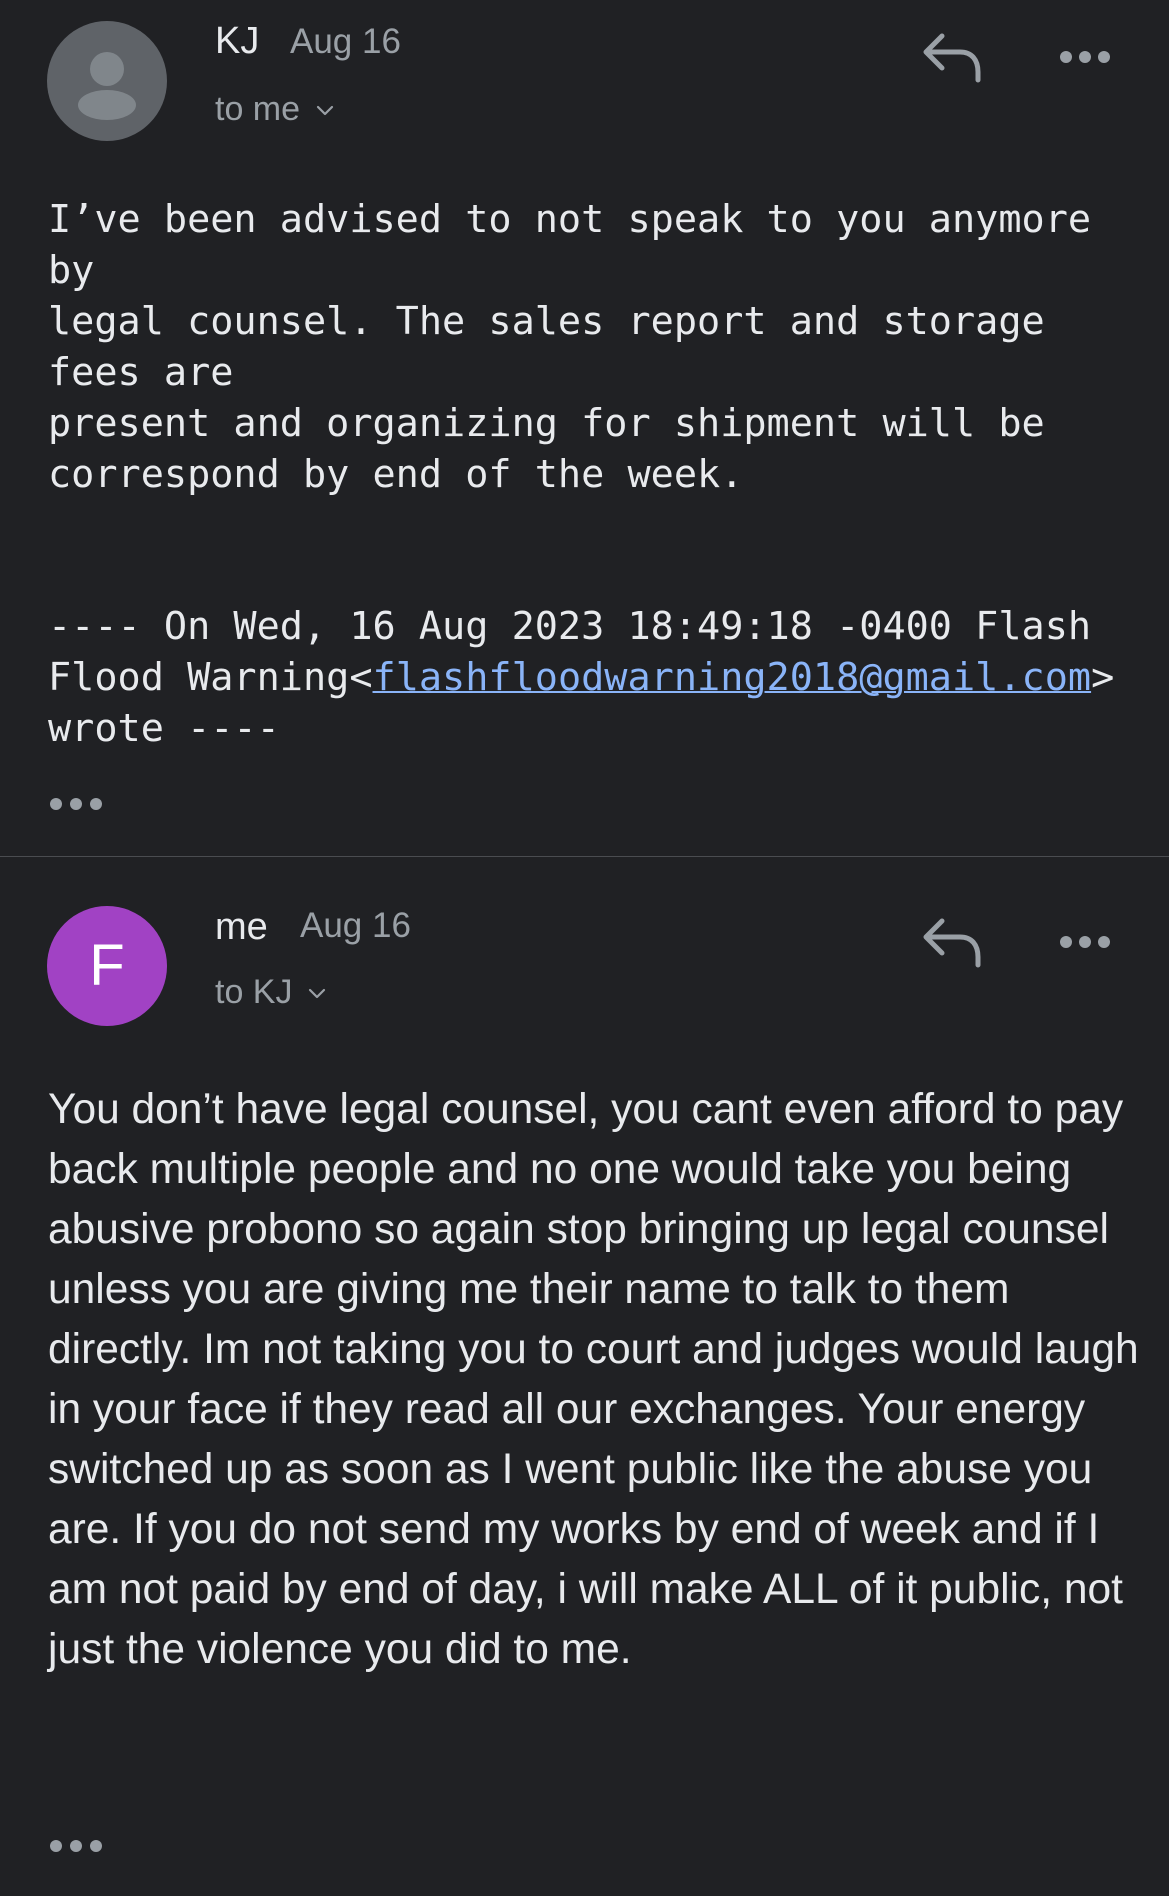 The image size is (1169, 1896). What do you see at coordinates (107, 86) in the screenshot?
I see `person-icon` at bounding box center [107, 86].